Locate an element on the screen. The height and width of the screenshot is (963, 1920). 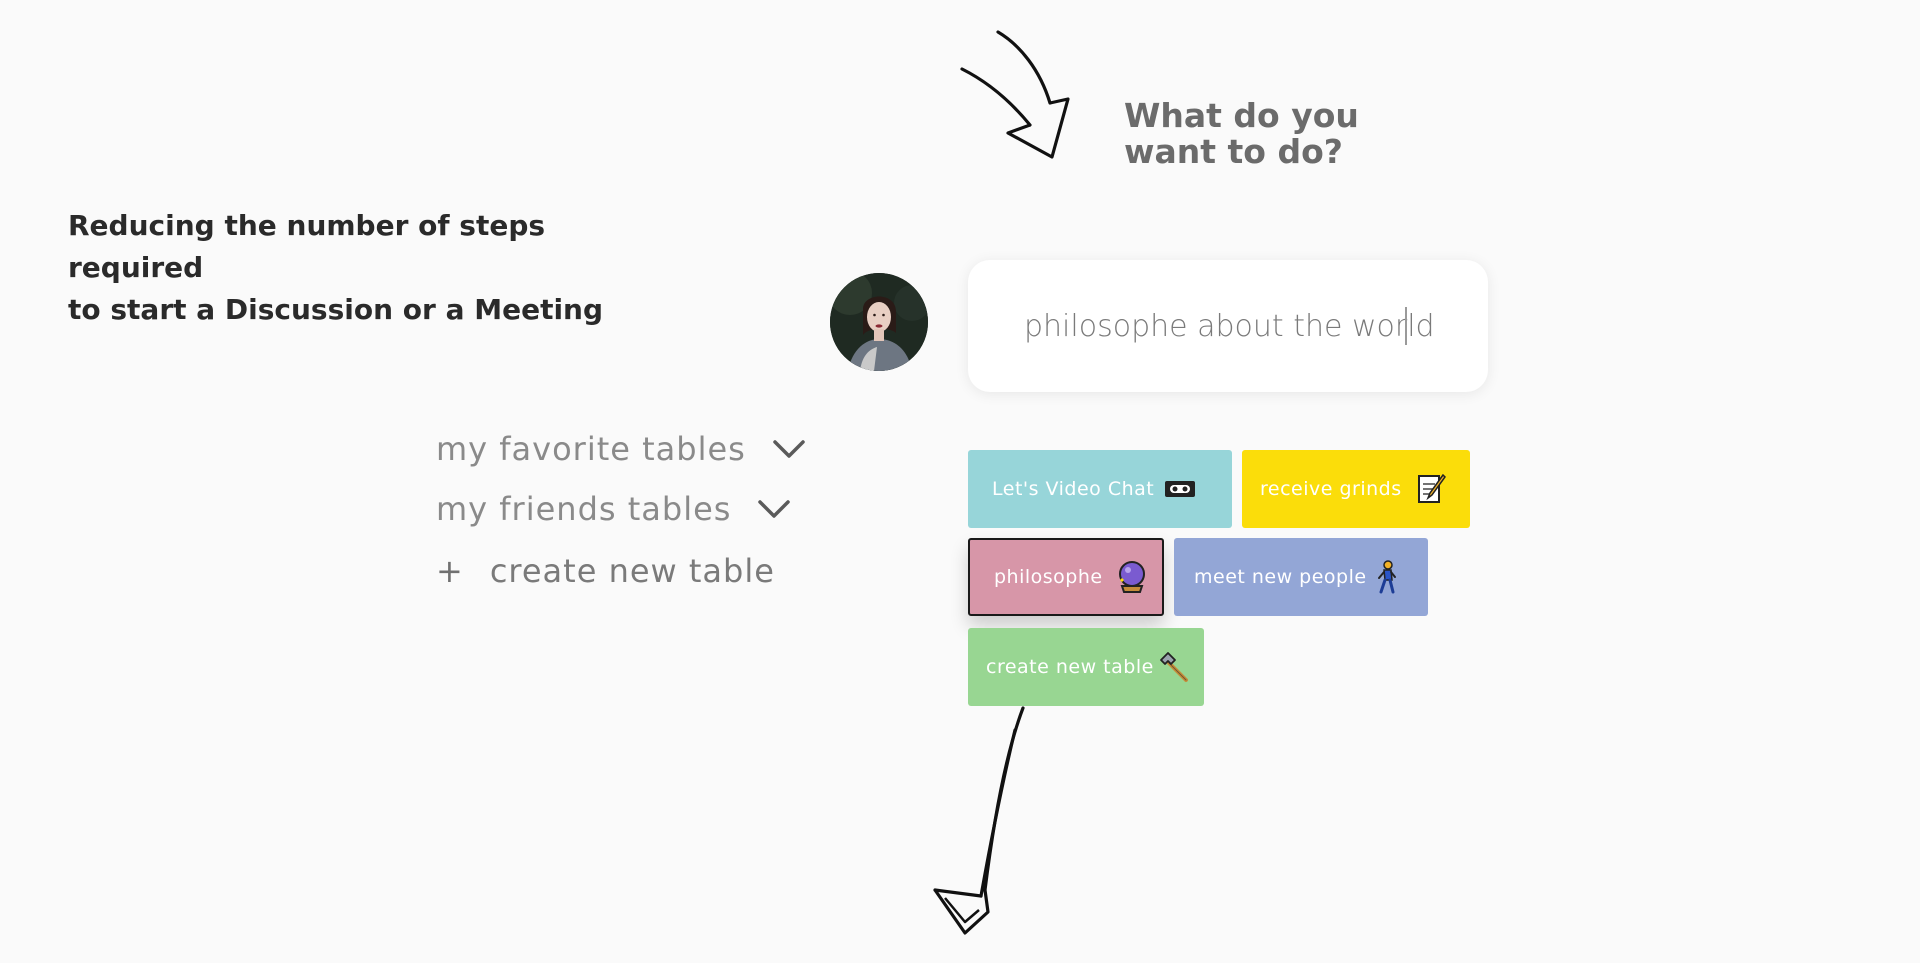
my-friends-tables-toggle: my friends tables is located at coordinates (613, 509).